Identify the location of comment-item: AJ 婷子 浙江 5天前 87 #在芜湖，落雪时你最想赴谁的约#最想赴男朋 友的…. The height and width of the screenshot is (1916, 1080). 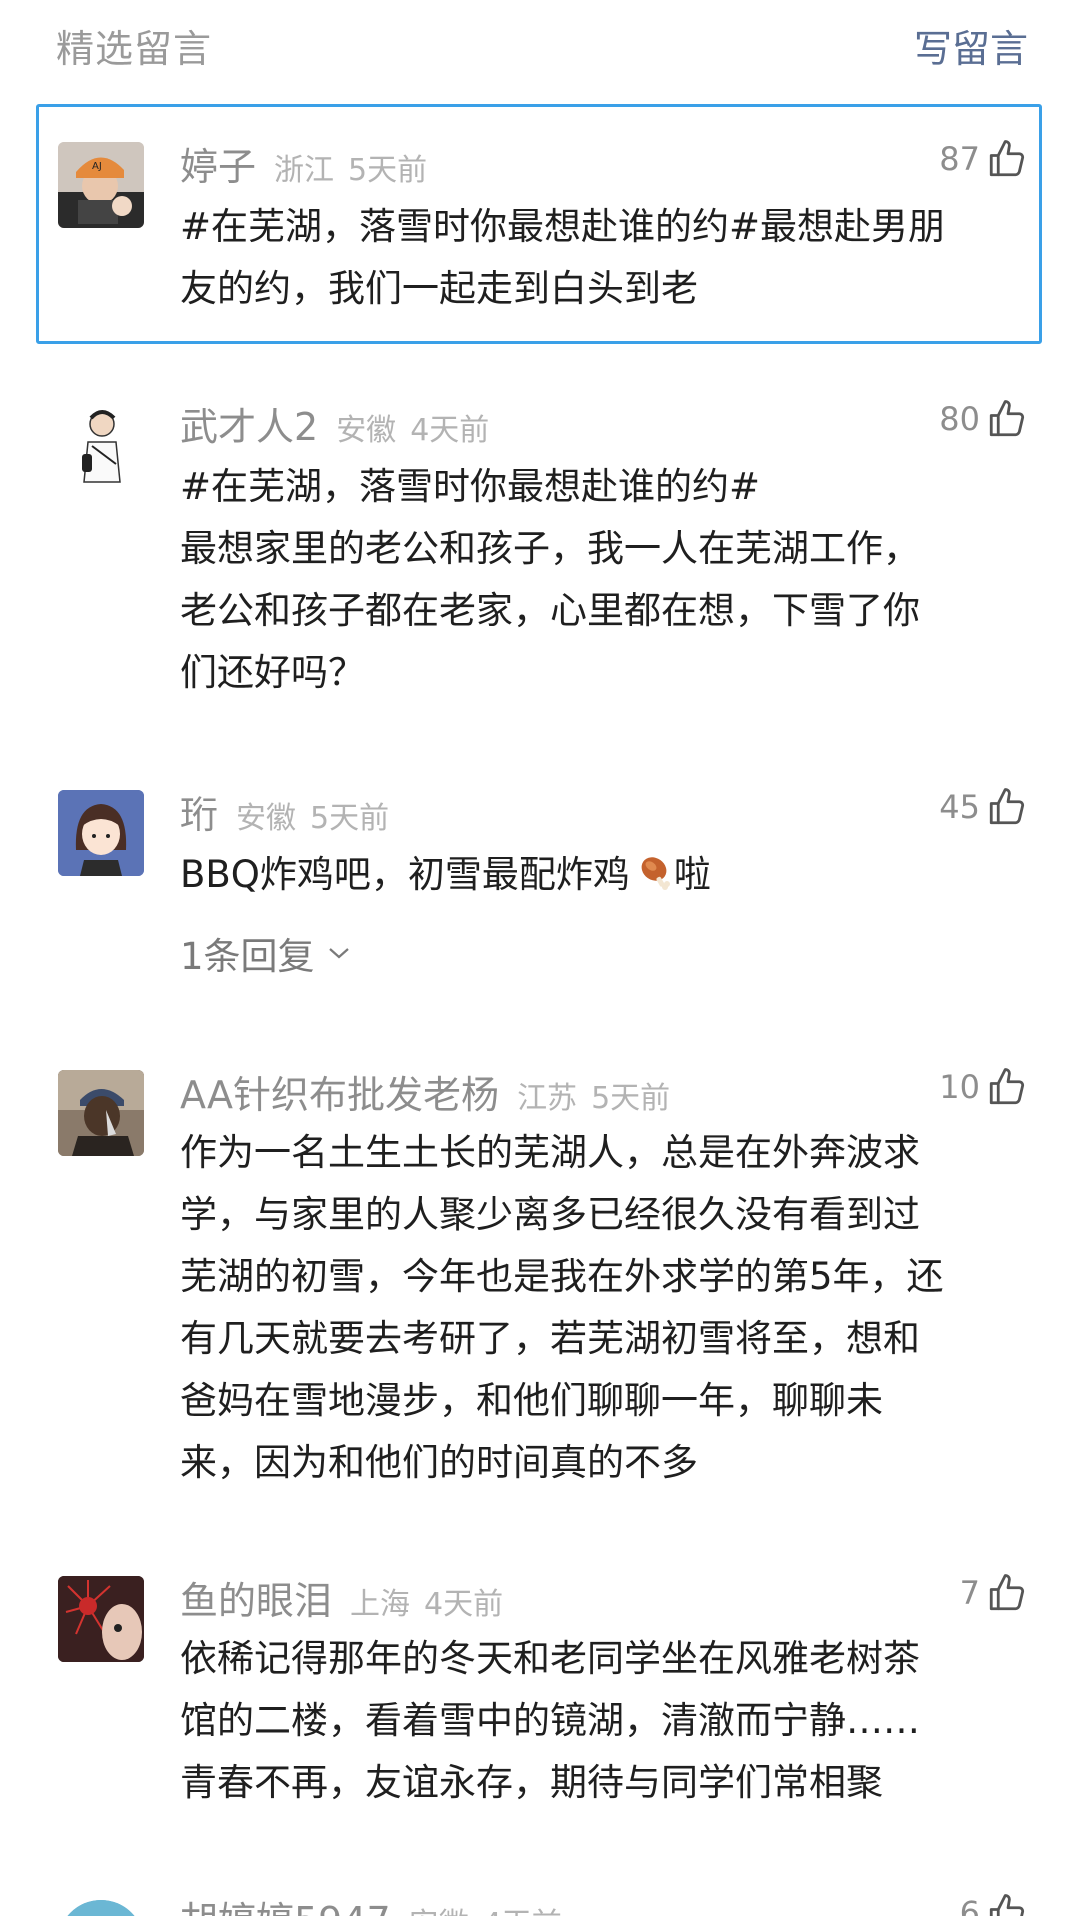
(540, 224).